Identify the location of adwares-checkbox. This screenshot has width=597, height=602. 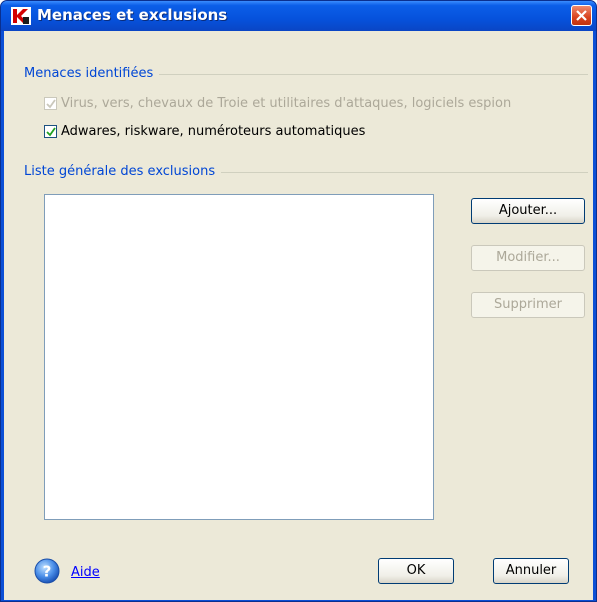
(50, 131).